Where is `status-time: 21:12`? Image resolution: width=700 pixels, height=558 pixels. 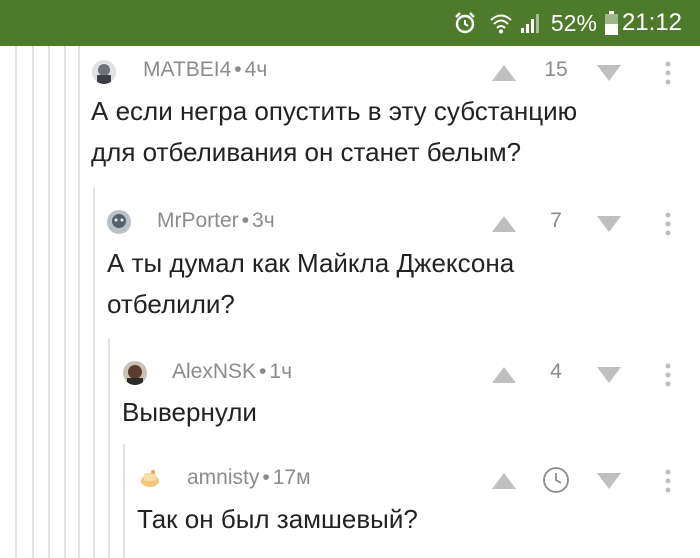 status-time: 21:12 is located at coordinates (651, 22).